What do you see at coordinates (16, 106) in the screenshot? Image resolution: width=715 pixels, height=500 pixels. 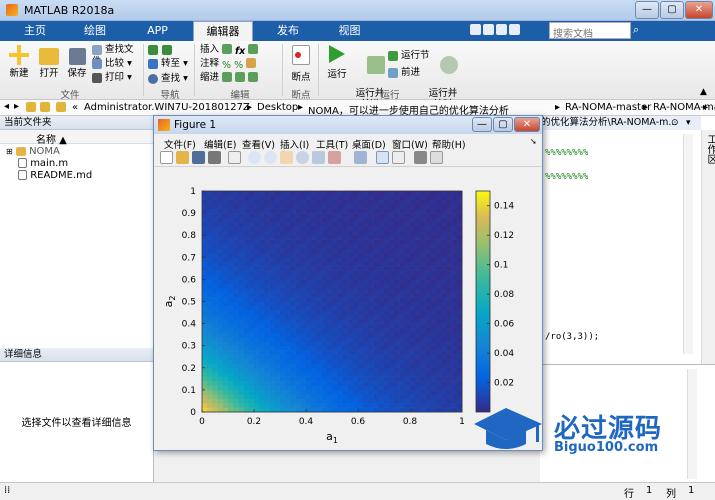 I see `forward-nav-icon: ▸` at bounding box center [16, 106].